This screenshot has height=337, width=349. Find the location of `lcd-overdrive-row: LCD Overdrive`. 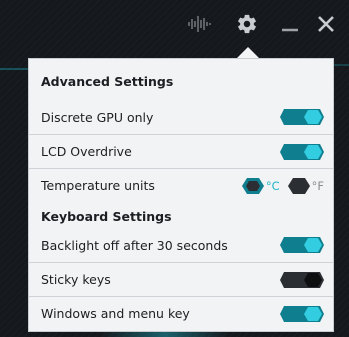

lcd-overdrive-row: LCD Overdrive is located at coordinates (181, 151).